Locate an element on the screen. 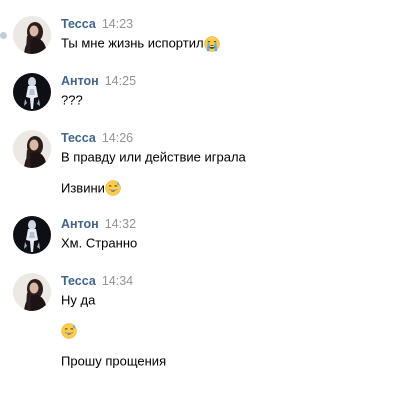  message-text: Хм. Странно is located at coordinates (99, 243).